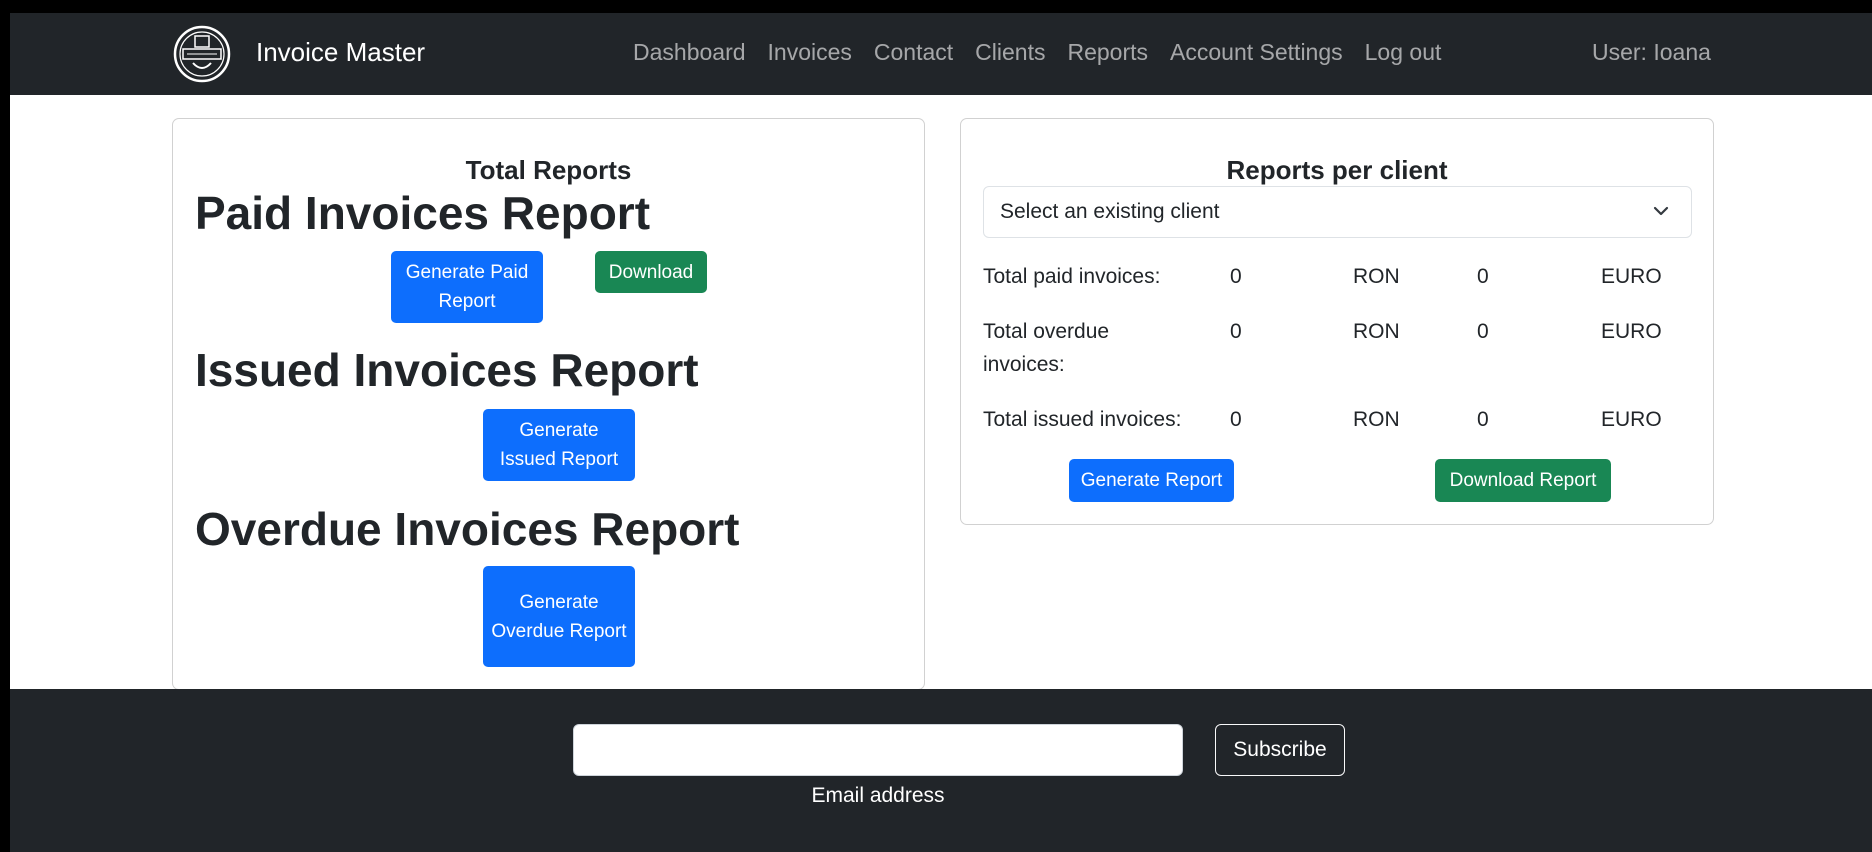  What do you see at coordinates (1661, 211) in the screenshot?
I see `chevron-down-icon` at bounding box center [1661, 211].